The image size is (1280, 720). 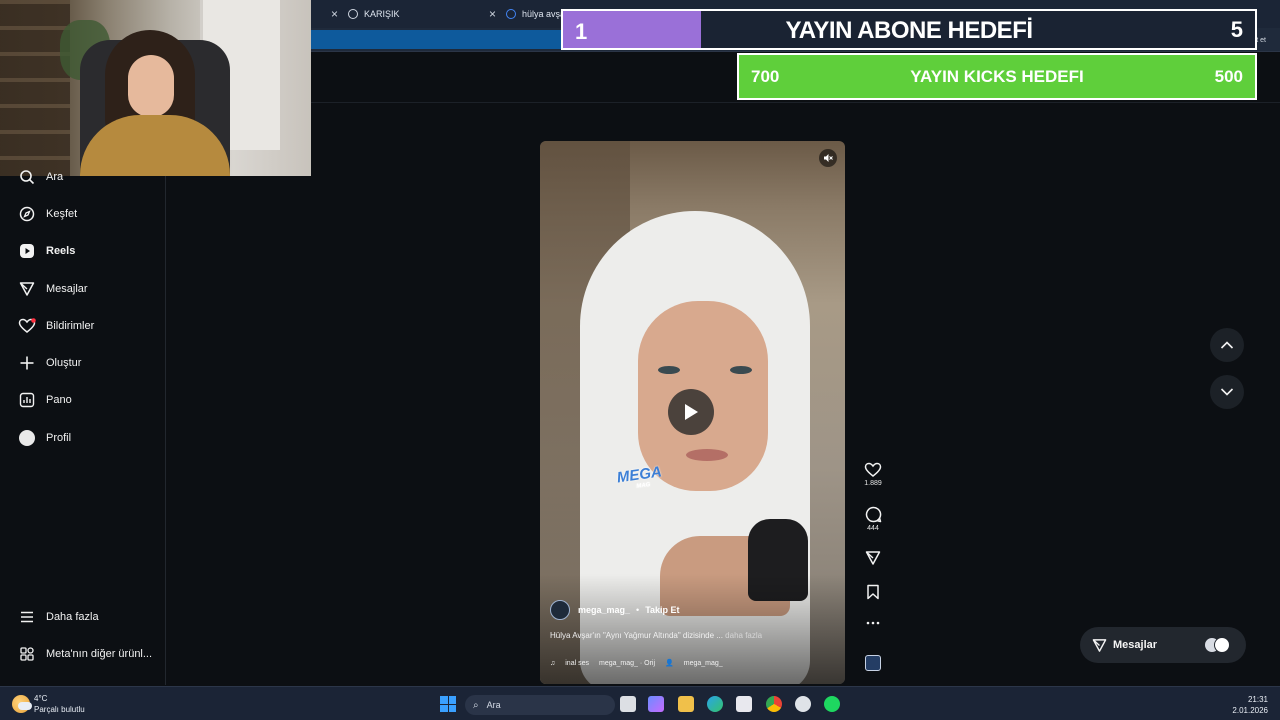 I want to click on task-view-icon, so click(x=628, y=704).